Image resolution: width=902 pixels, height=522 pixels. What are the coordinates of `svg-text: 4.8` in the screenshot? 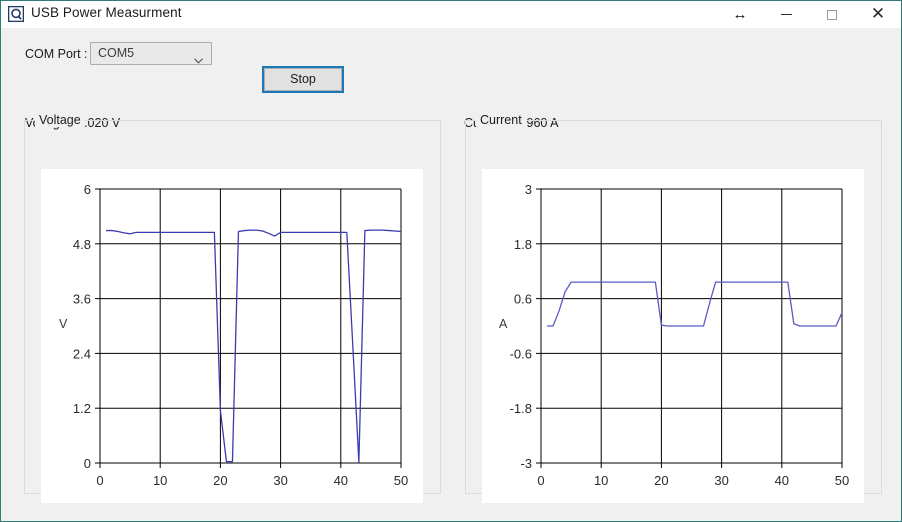 It's located at (82, 244).